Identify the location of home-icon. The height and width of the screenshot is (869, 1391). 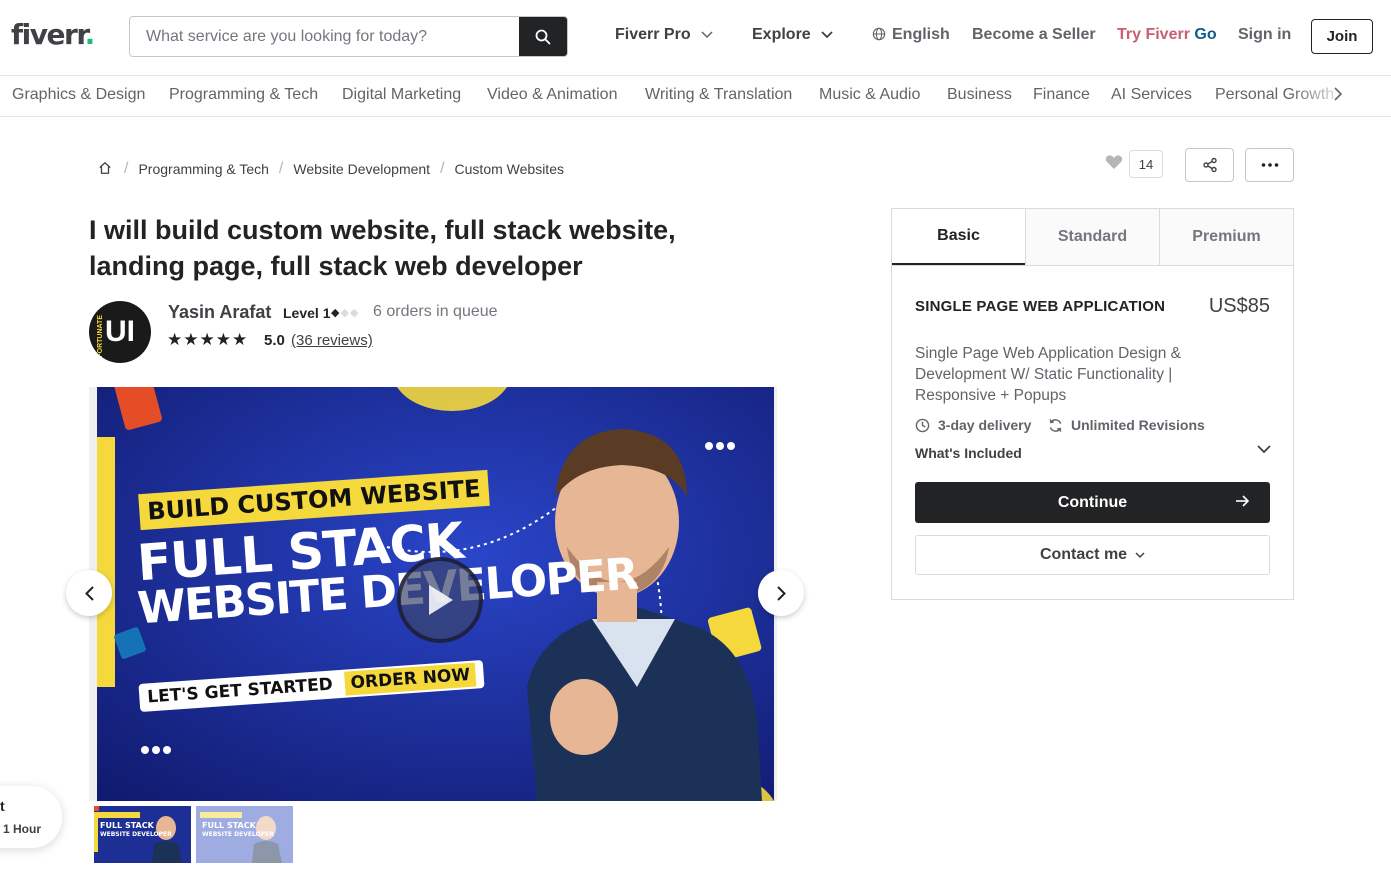
(105, 167).